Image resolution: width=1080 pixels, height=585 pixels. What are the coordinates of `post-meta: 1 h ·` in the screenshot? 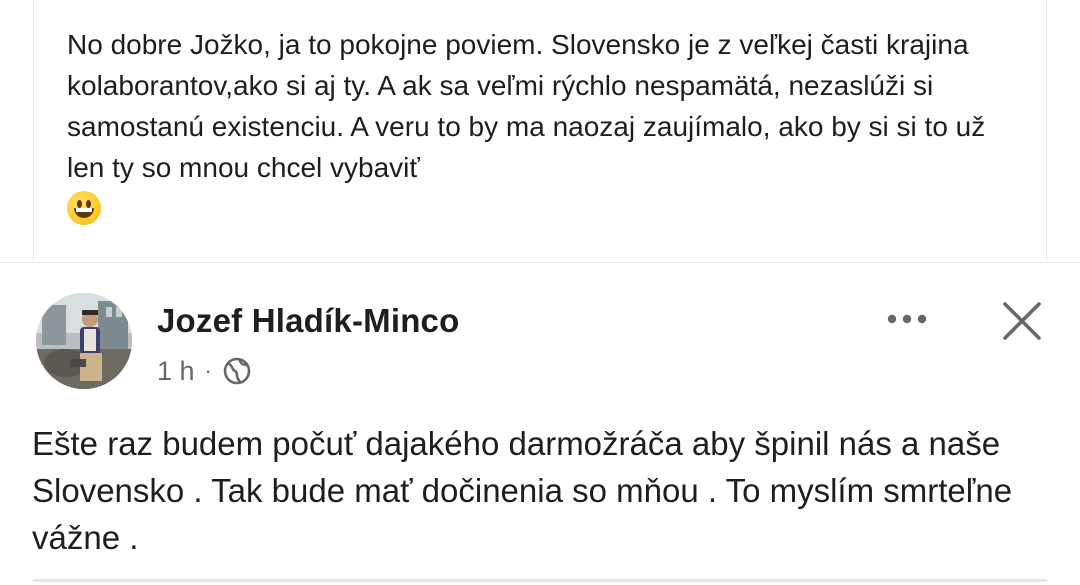 It's located at (205, 371).